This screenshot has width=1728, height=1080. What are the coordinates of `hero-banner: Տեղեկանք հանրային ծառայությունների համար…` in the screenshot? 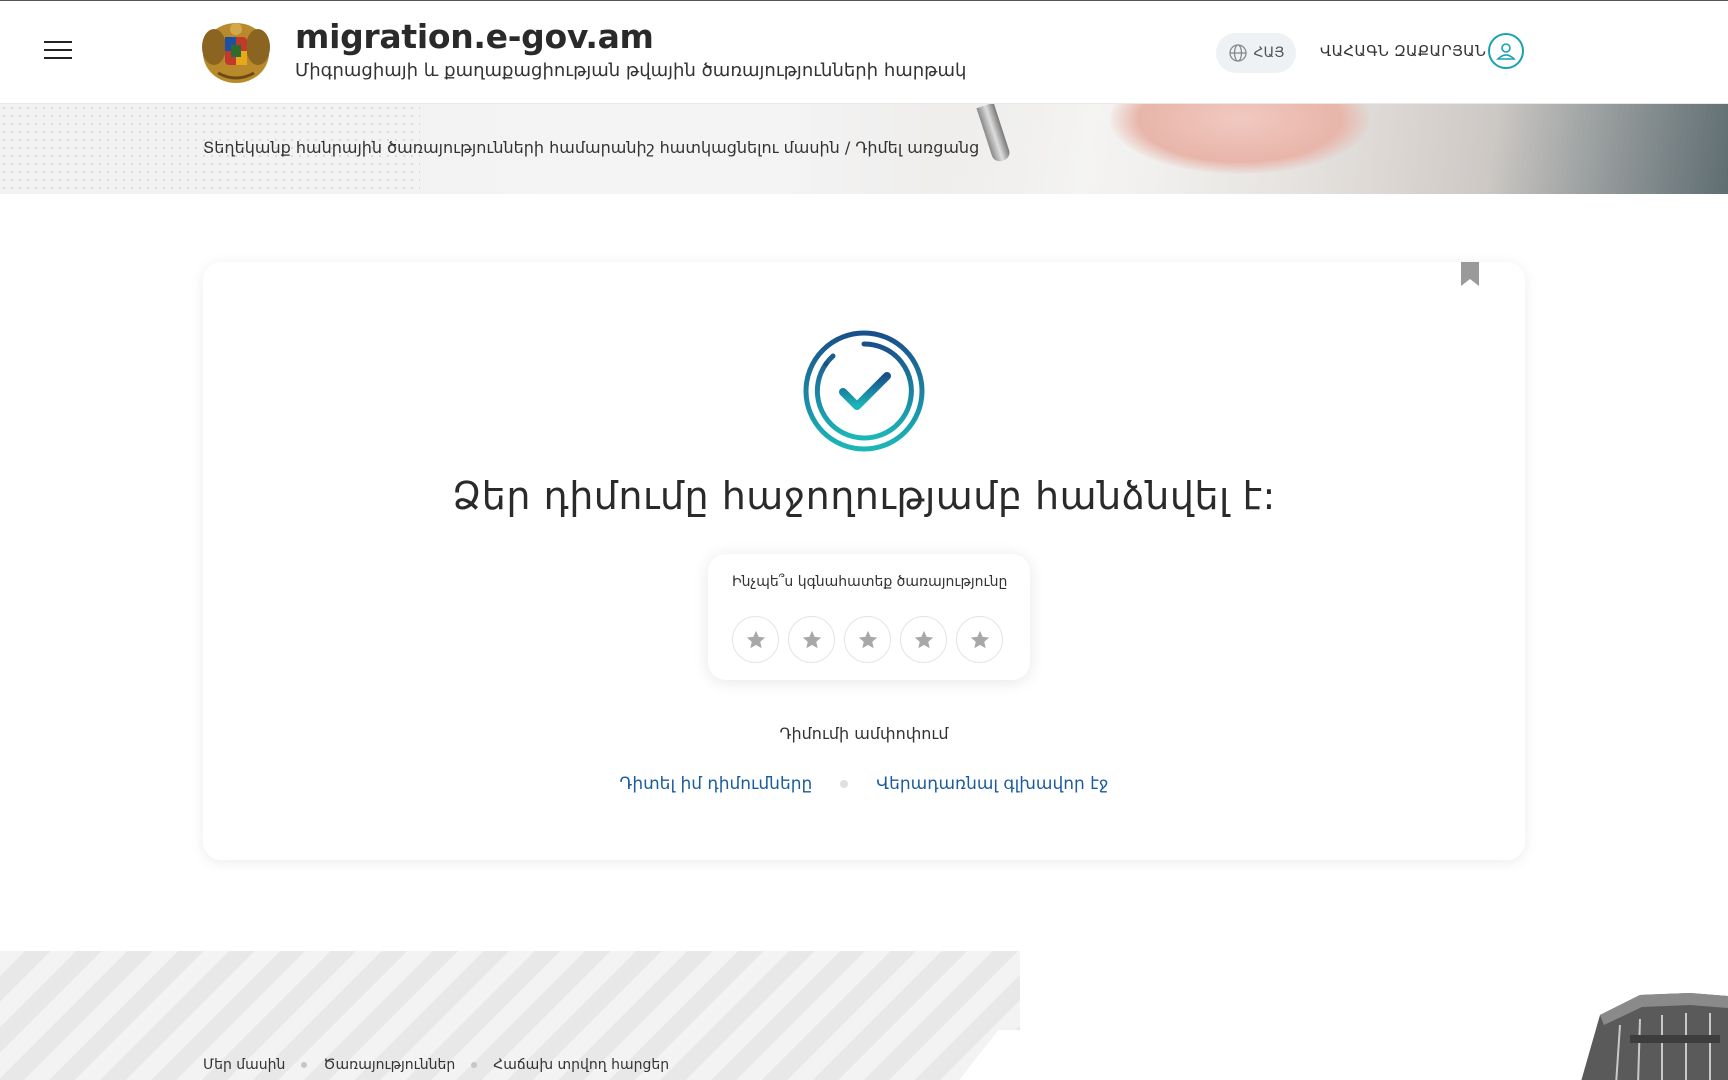 It's located at (864, 149).